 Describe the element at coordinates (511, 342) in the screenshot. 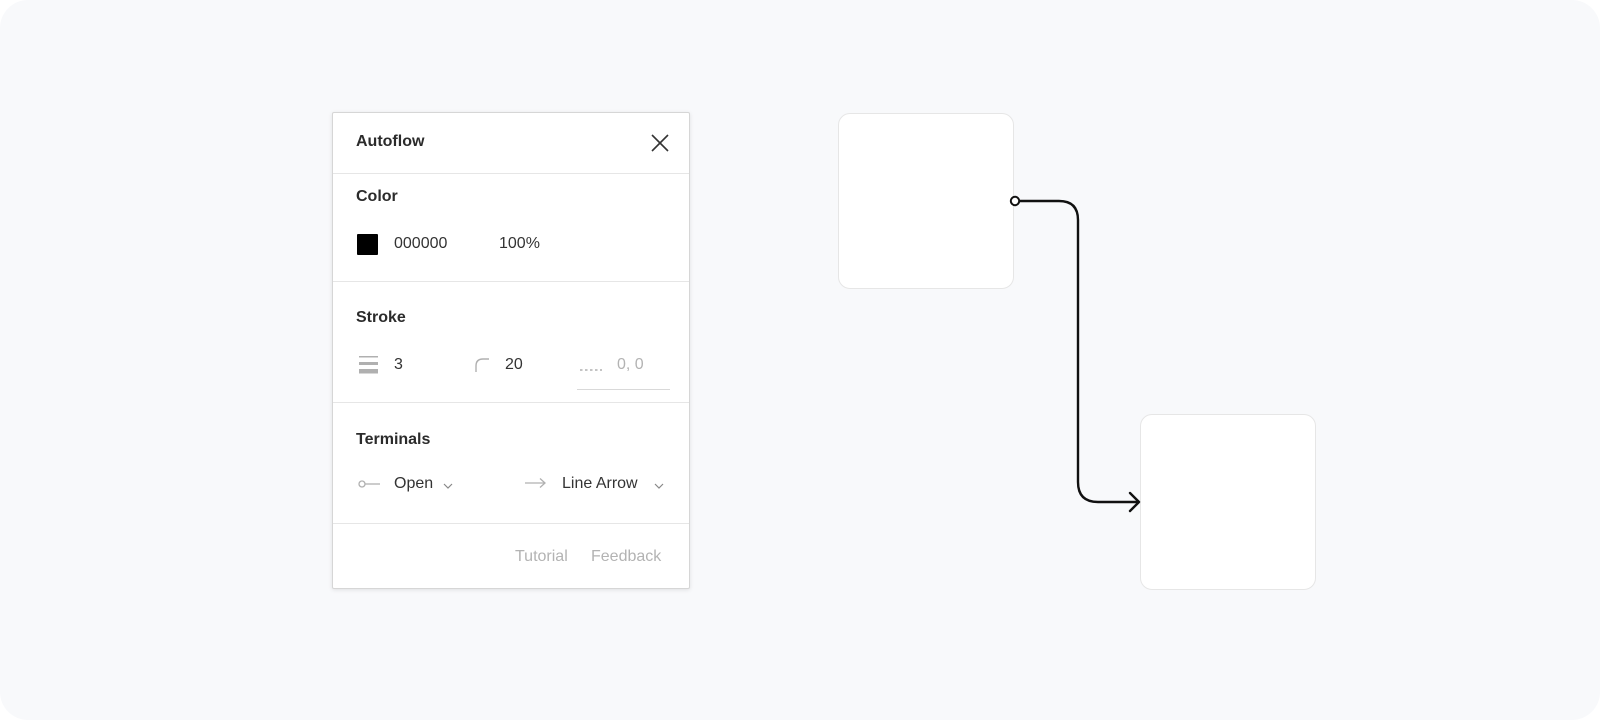

I see `stroke-section` at that location.